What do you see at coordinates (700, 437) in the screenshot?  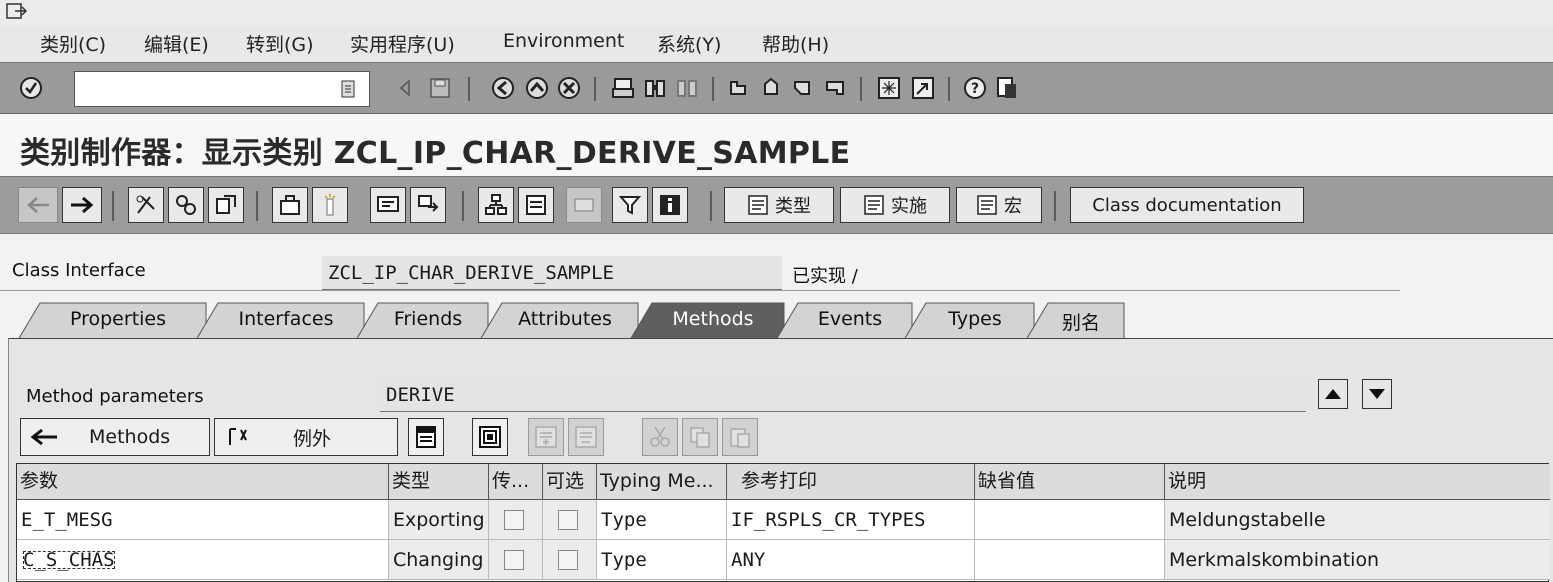 I see `copy-button` at bounding box center [700, 437].